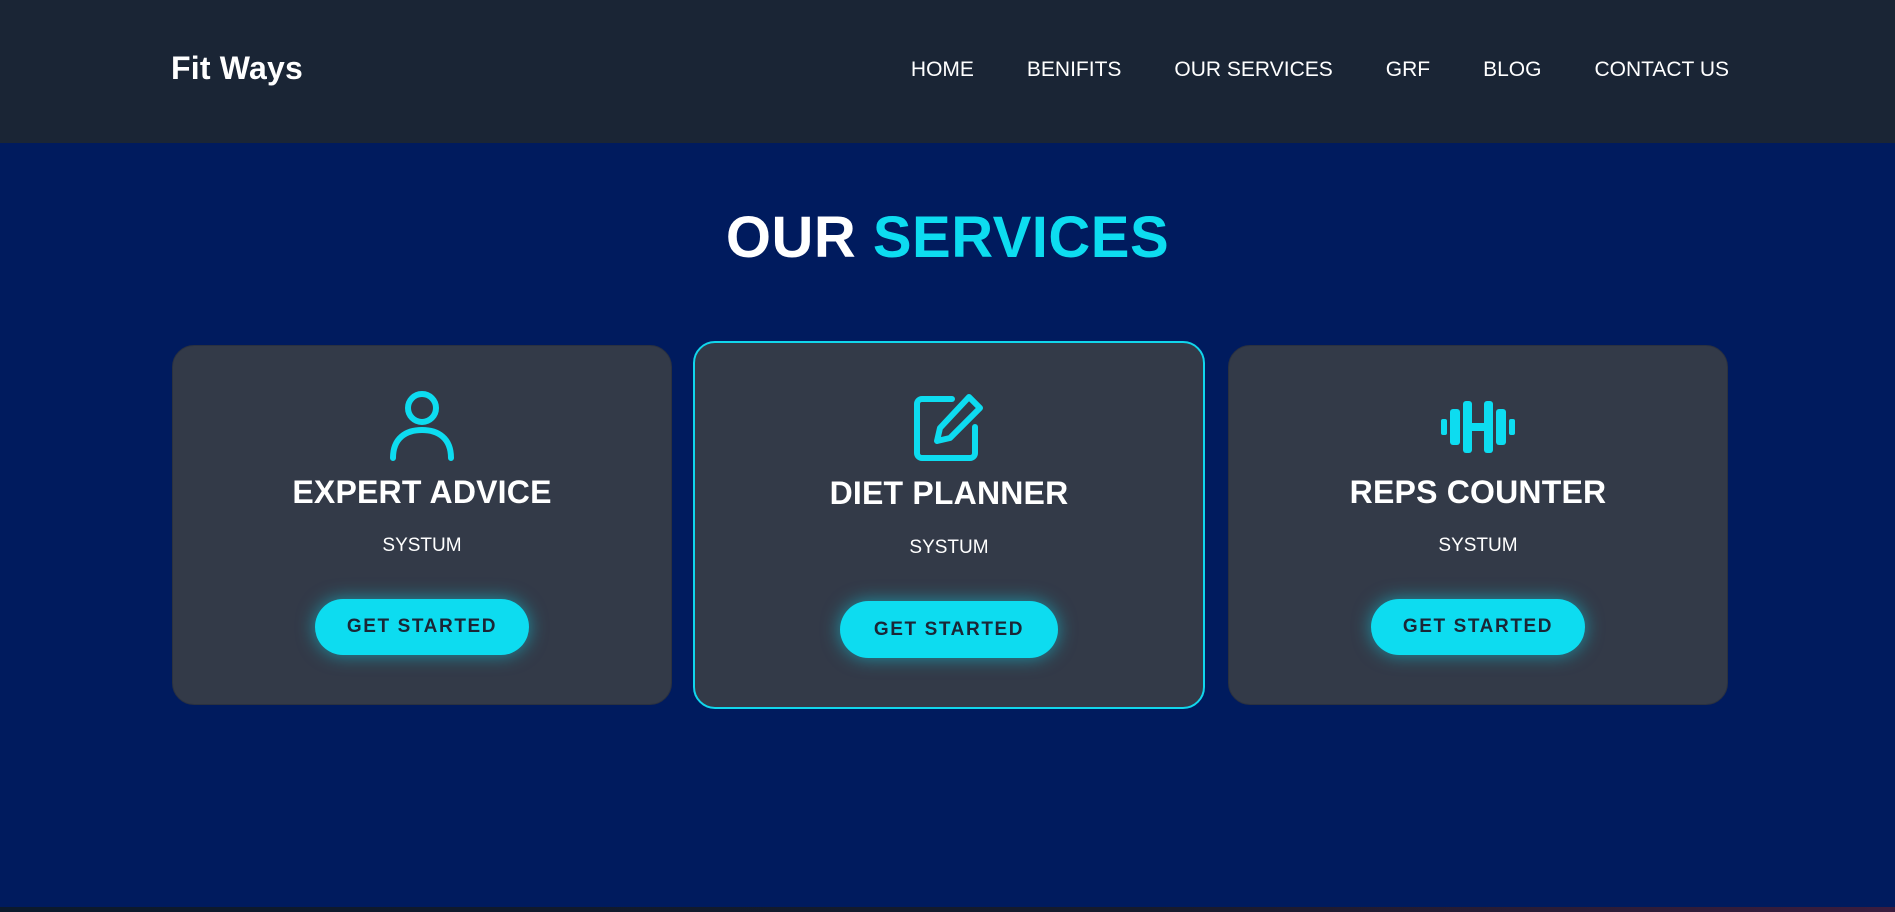 This screenshot has height=912, width=1895. What do you see at coordinates (1478, 525) in the screenshot?
I see `service-card-reps-counter: REPS COUNTER SYSTUM GET STARTED` at bounding box center [1478, 525].